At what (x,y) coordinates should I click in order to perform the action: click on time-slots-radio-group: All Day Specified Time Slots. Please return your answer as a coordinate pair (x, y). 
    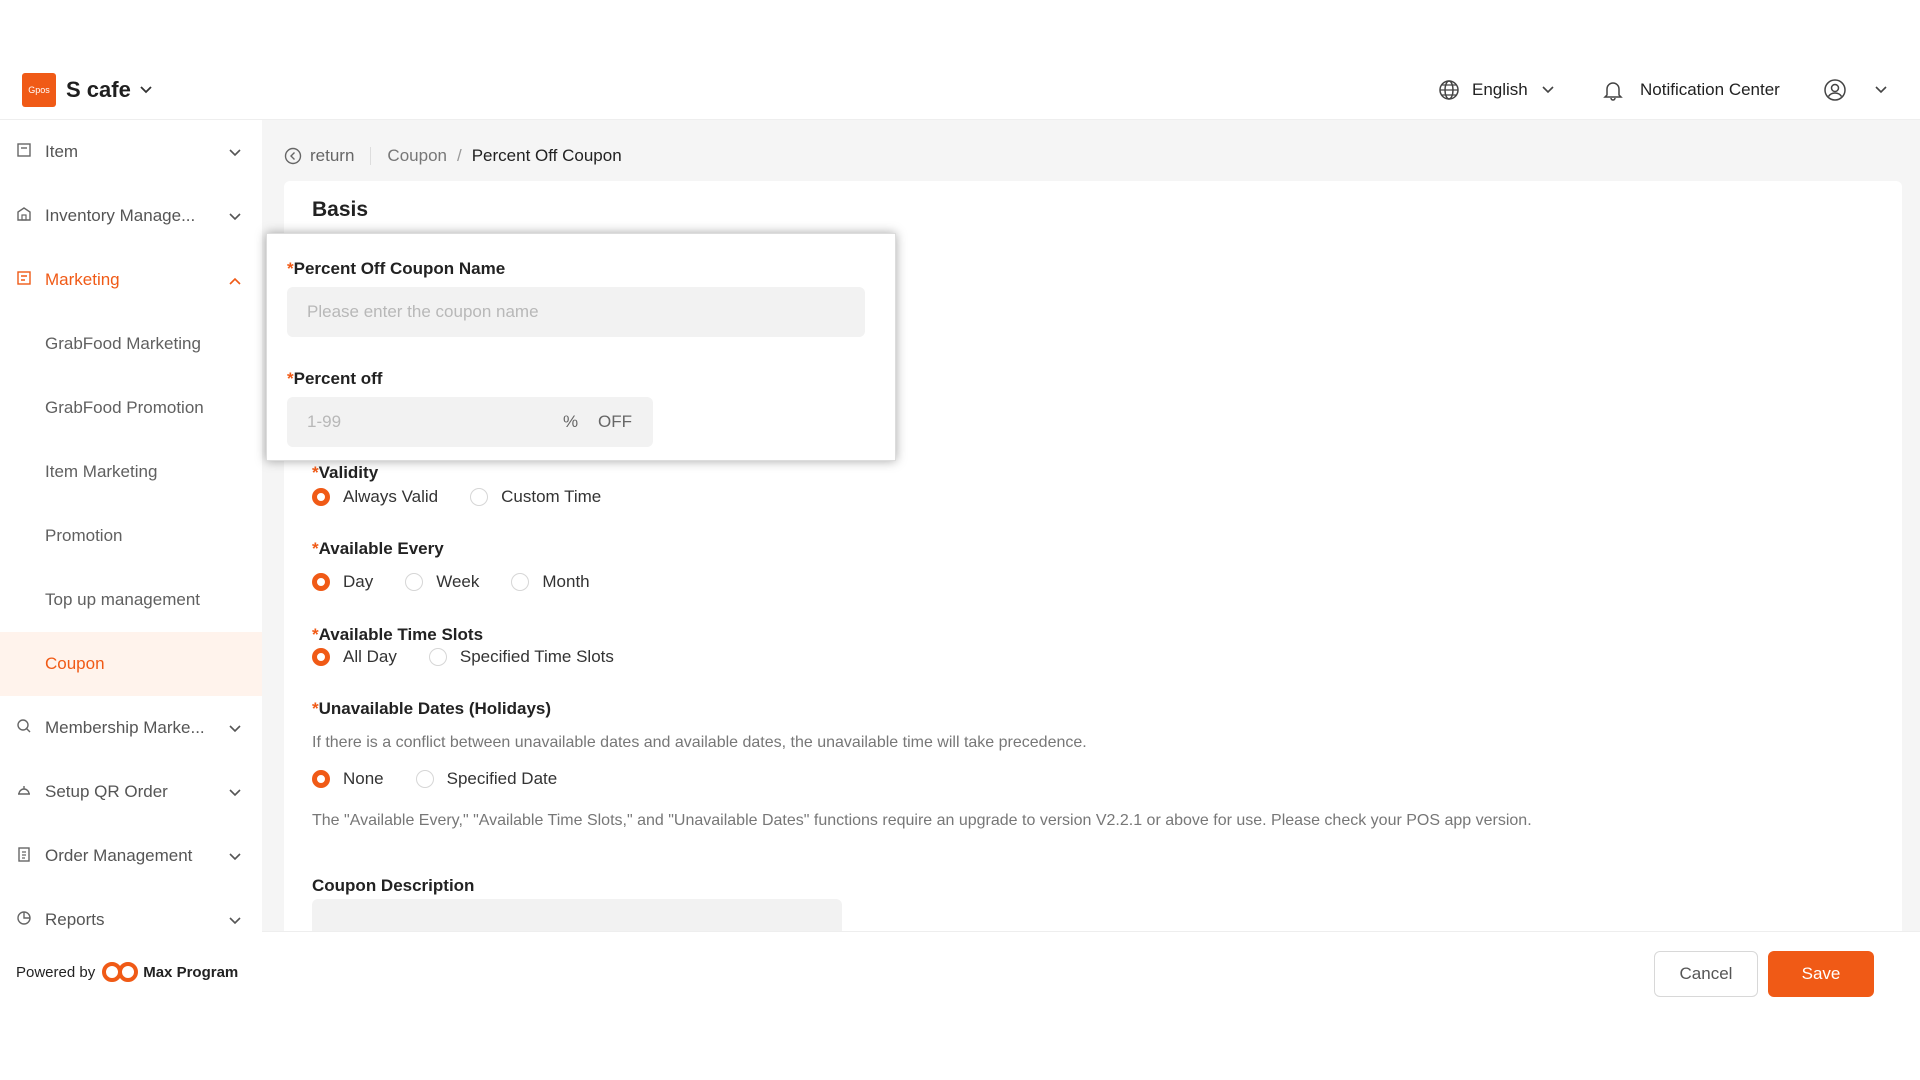
    Looking at the image, I should click on (479, 657).